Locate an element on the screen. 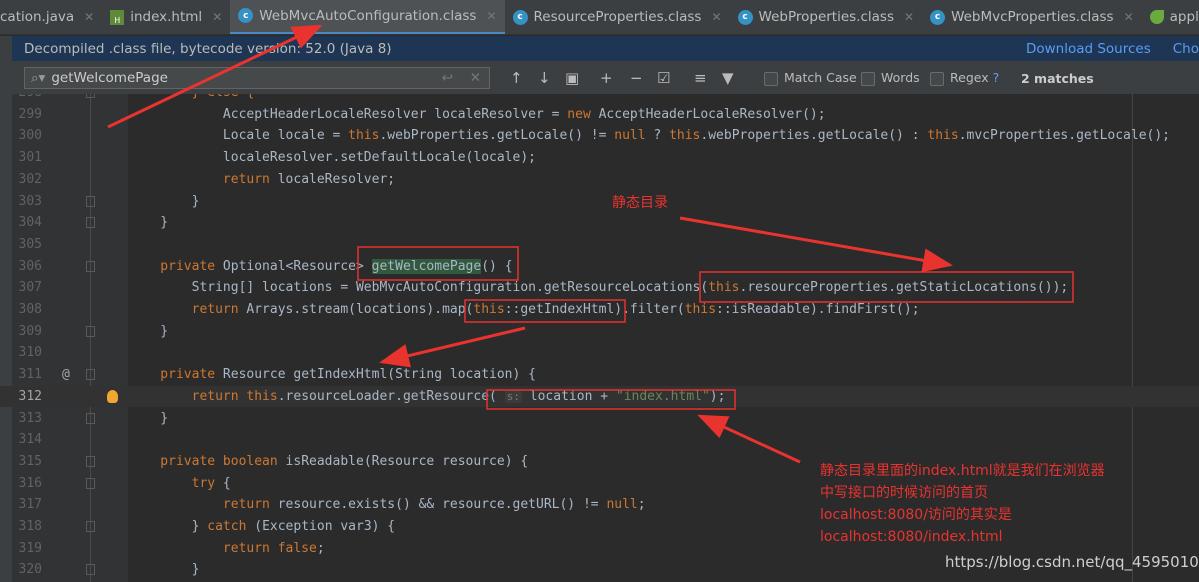 The height and width of the screenshot is (582, 1199). tab-webmvcproperties-class: c WebMvcProperties.class ✕ is located at coordinates (1032, 17).